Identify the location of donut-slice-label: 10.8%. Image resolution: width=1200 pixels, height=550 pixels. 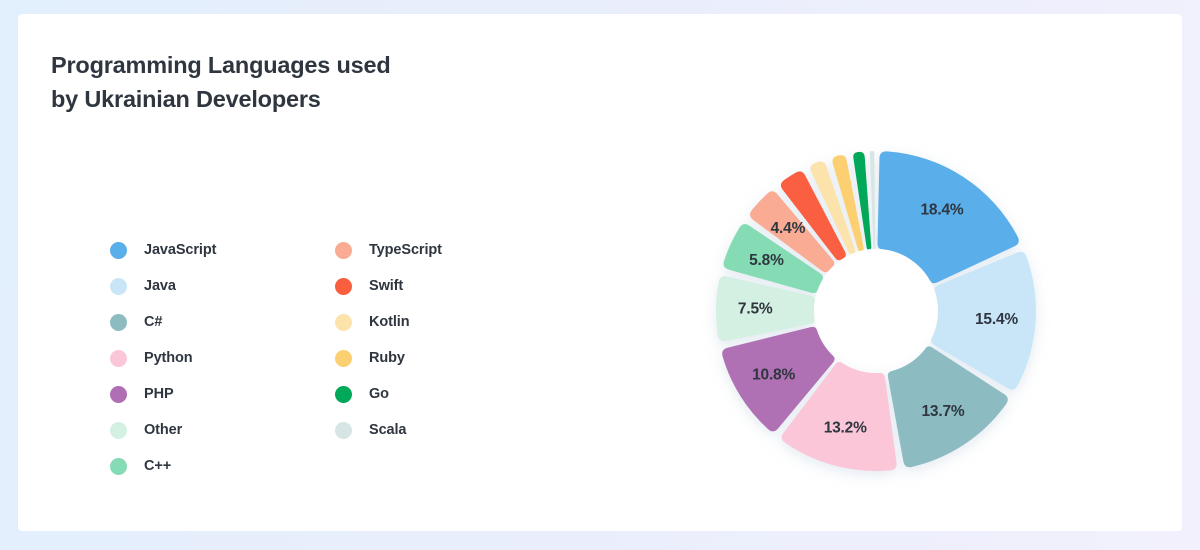
(773, 375).